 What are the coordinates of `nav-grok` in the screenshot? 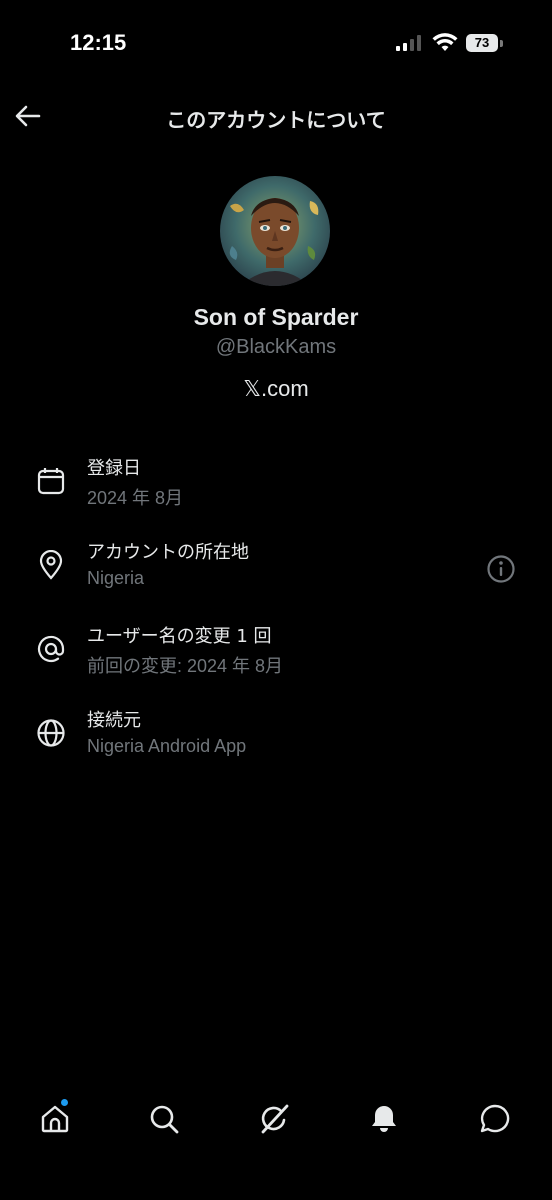 It's located at (274, 1119).